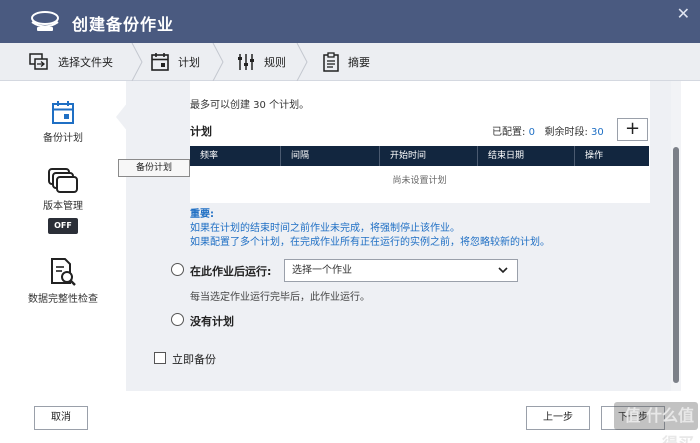 The height and width of the screenshot is (443, 700). Describe the element at coordinates (683, 13) in the screenshot. I see `close-button: ✕` at that location.